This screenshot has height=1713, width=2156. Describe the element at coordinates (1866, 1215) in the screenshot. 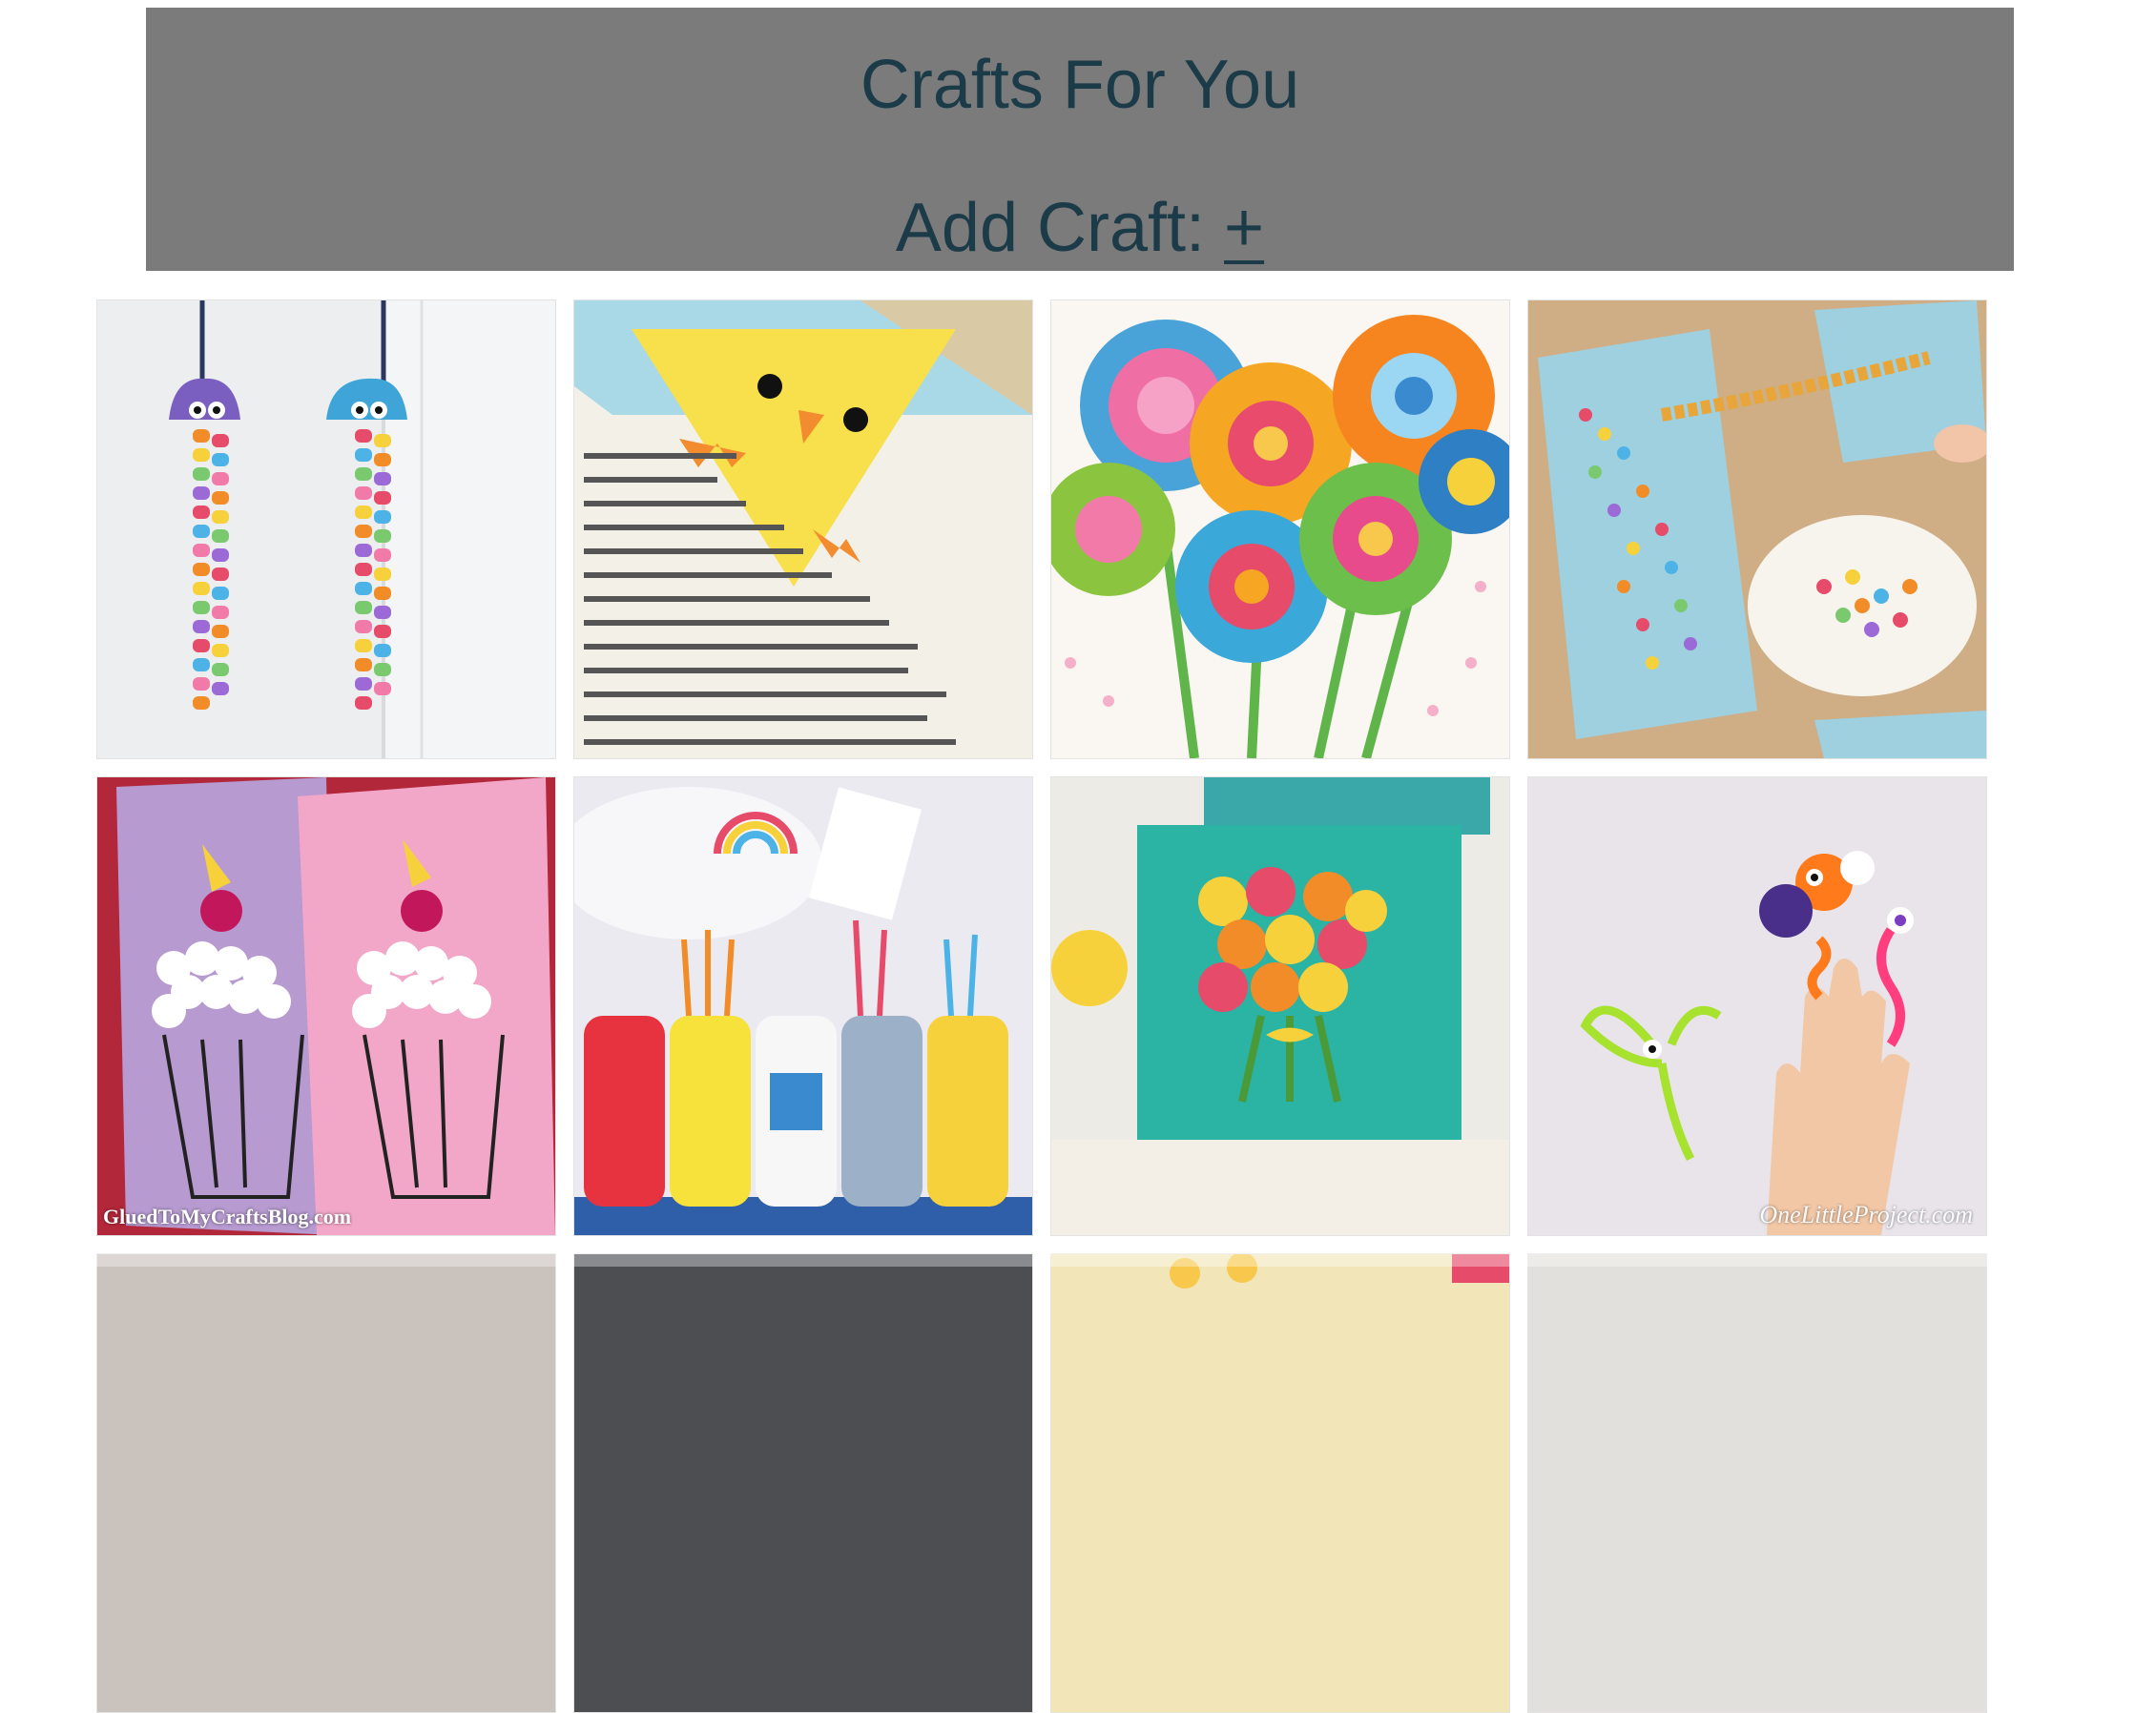

I see `craft-credit: OneLittleProject.com` at that location.